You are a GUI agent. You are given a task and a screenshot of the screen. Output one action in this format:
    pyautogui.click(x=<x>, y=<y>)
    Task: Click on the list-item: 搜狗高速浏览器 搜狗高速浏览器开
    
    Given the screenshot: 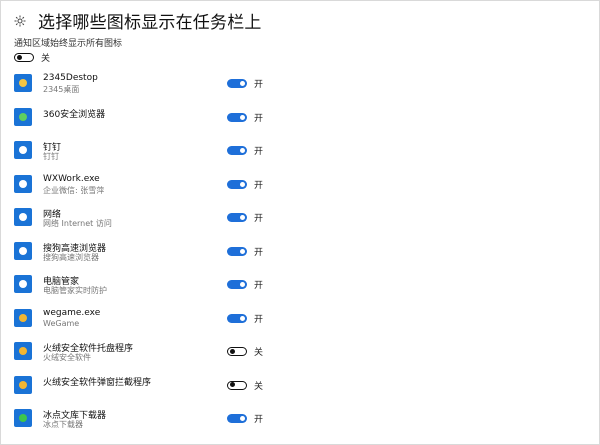 What is the action you would take?
    pyautogui.click(x=164, y=254)
    